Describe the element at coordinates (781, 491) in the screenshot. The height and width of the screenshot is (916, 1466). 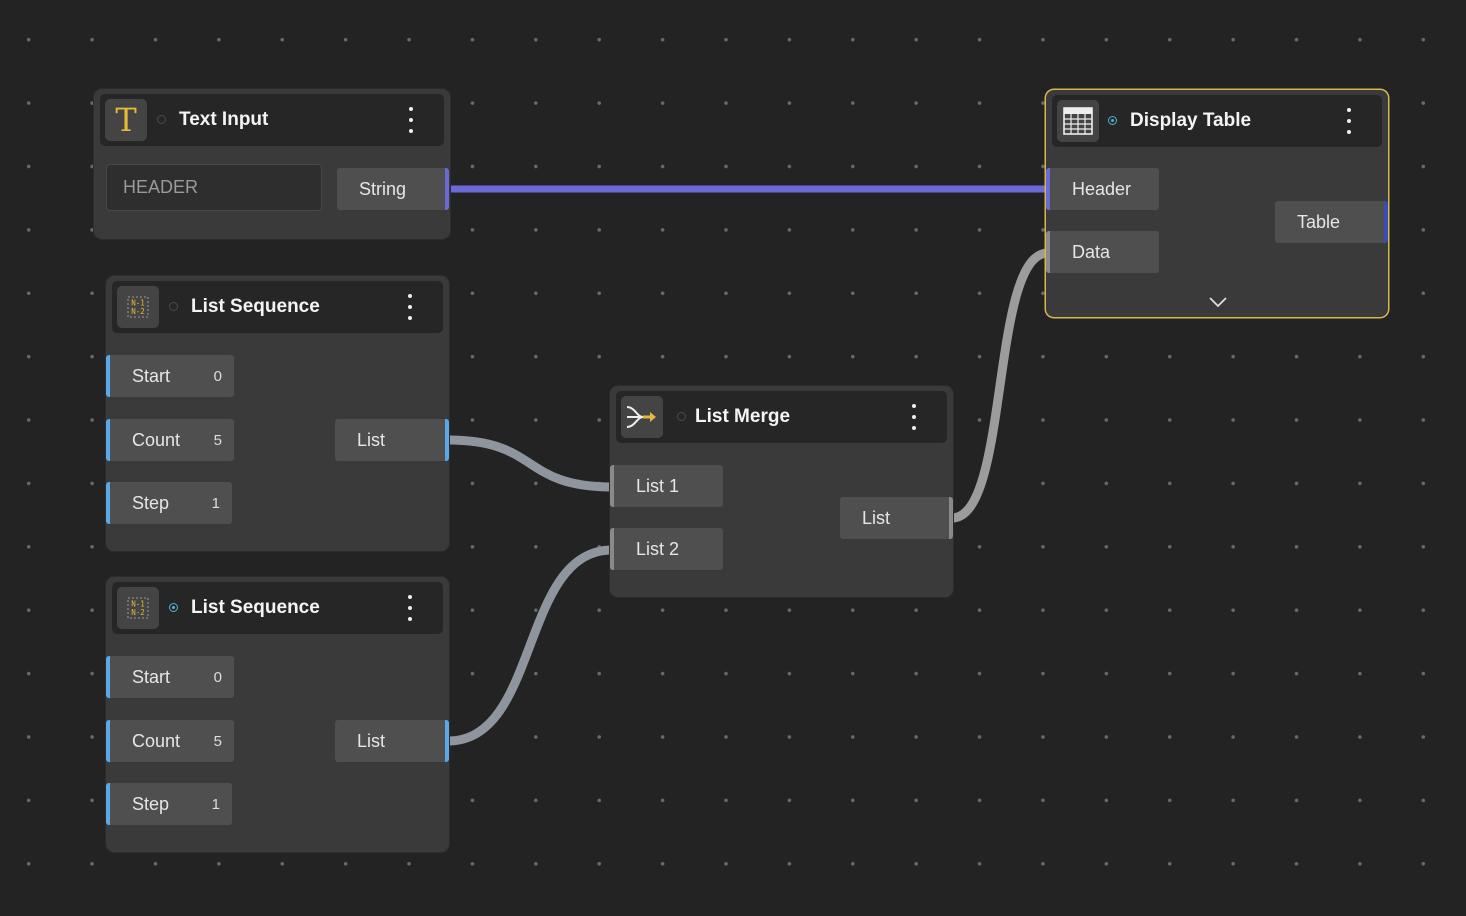
I see `list-merge-node: List Merge List 1 List 2 List` at that location.